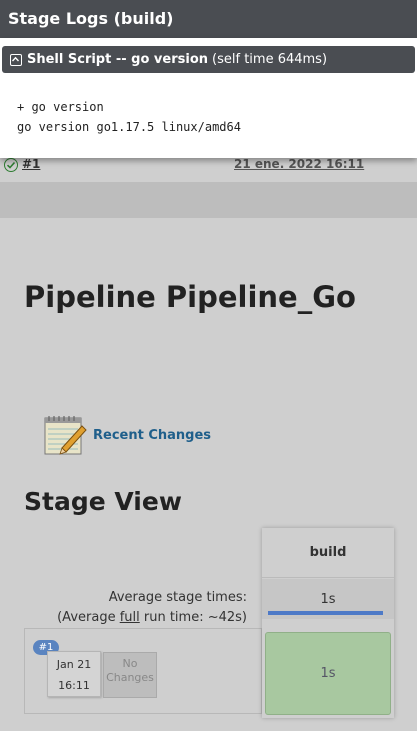  Describe the element at coordinates (11, 165) in the screenshot. I see `success-check-icon` at that location.